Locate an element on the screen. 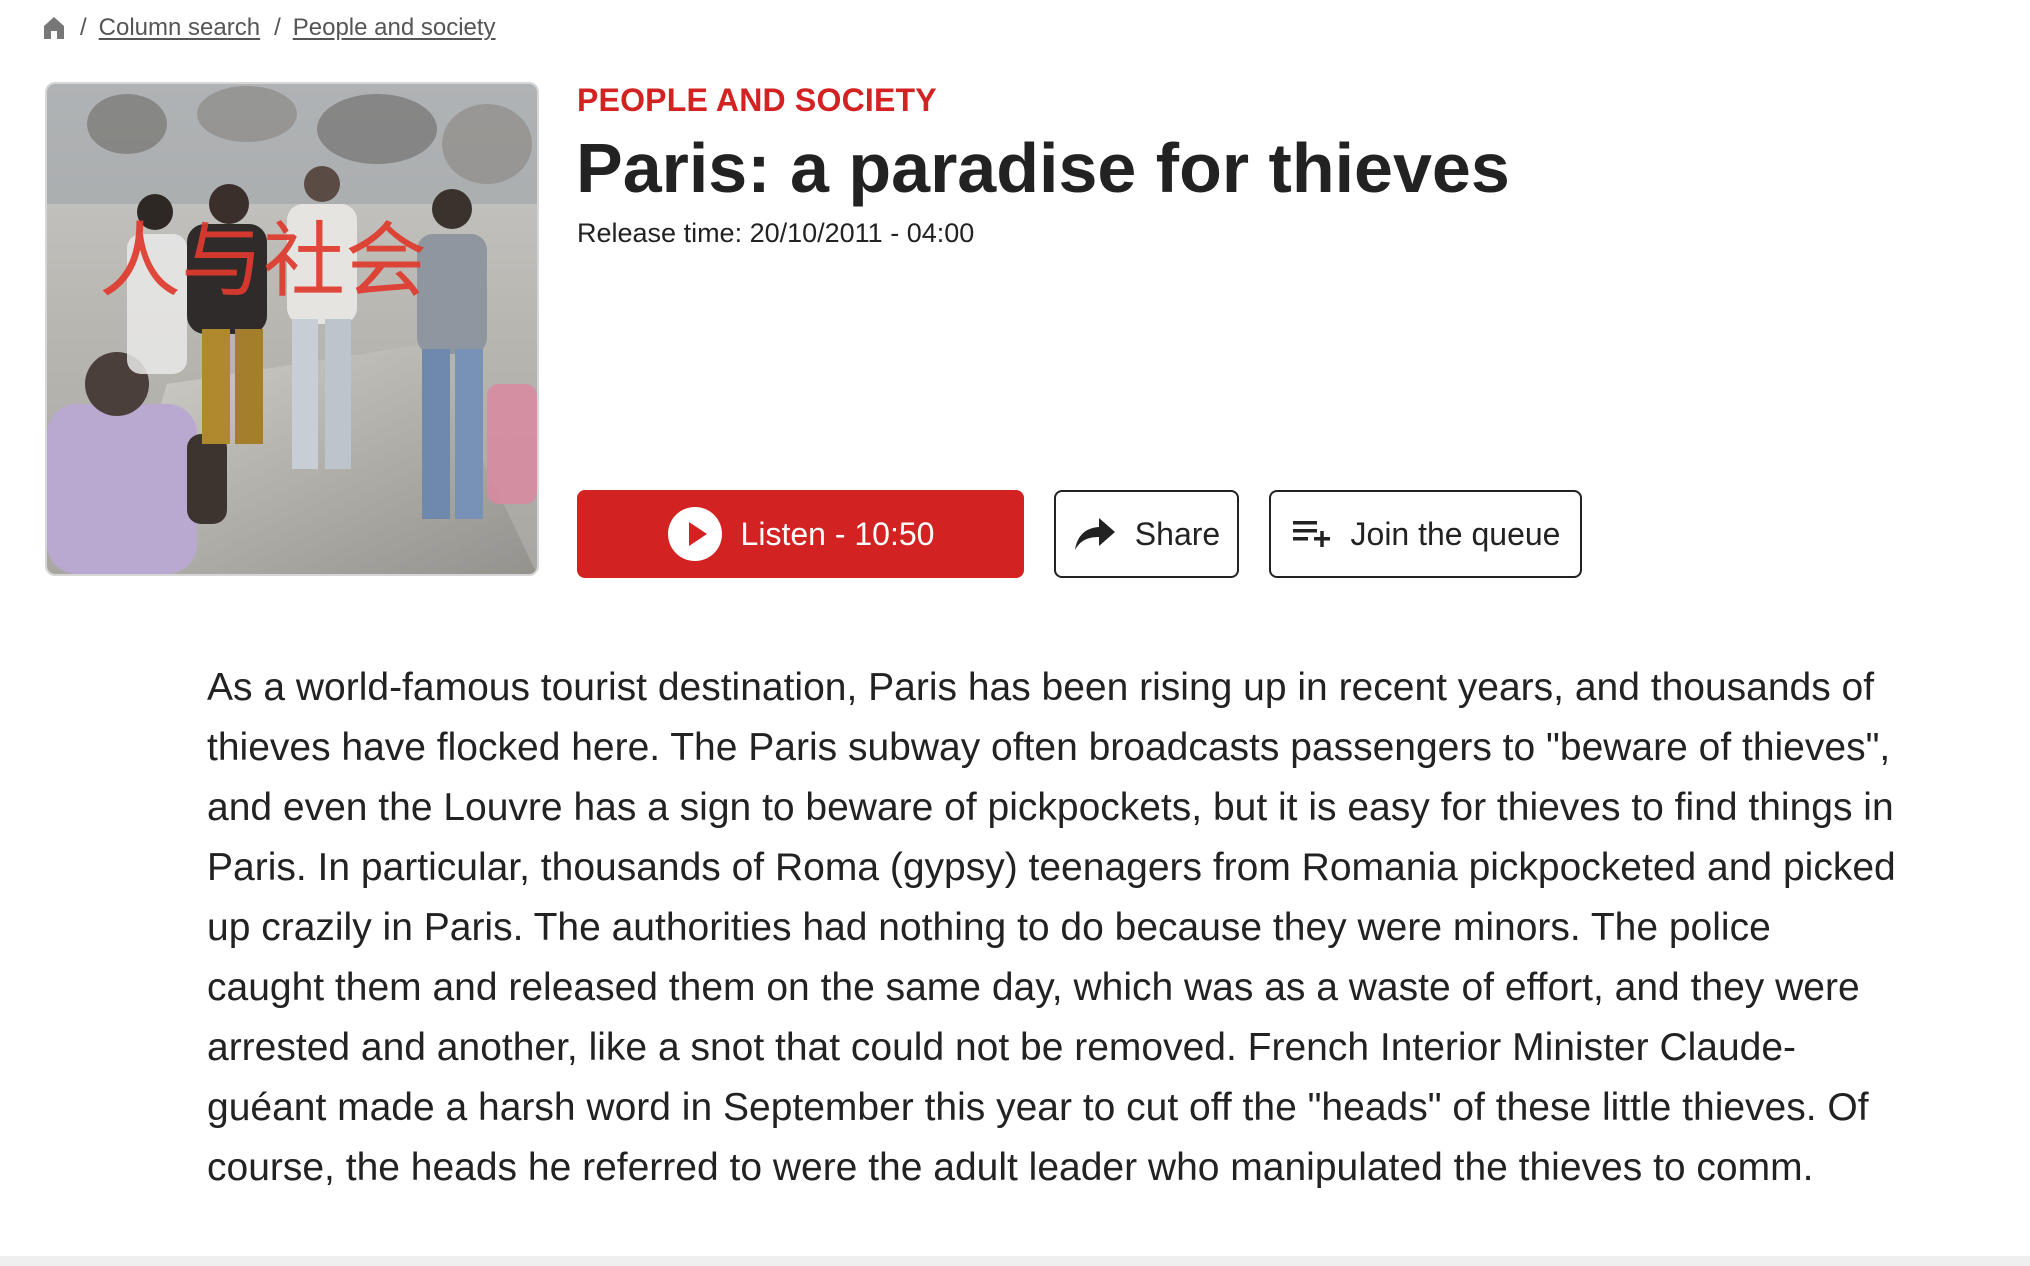  join-queue-button-label: Join the queue is located at coordinates (1455, 533).